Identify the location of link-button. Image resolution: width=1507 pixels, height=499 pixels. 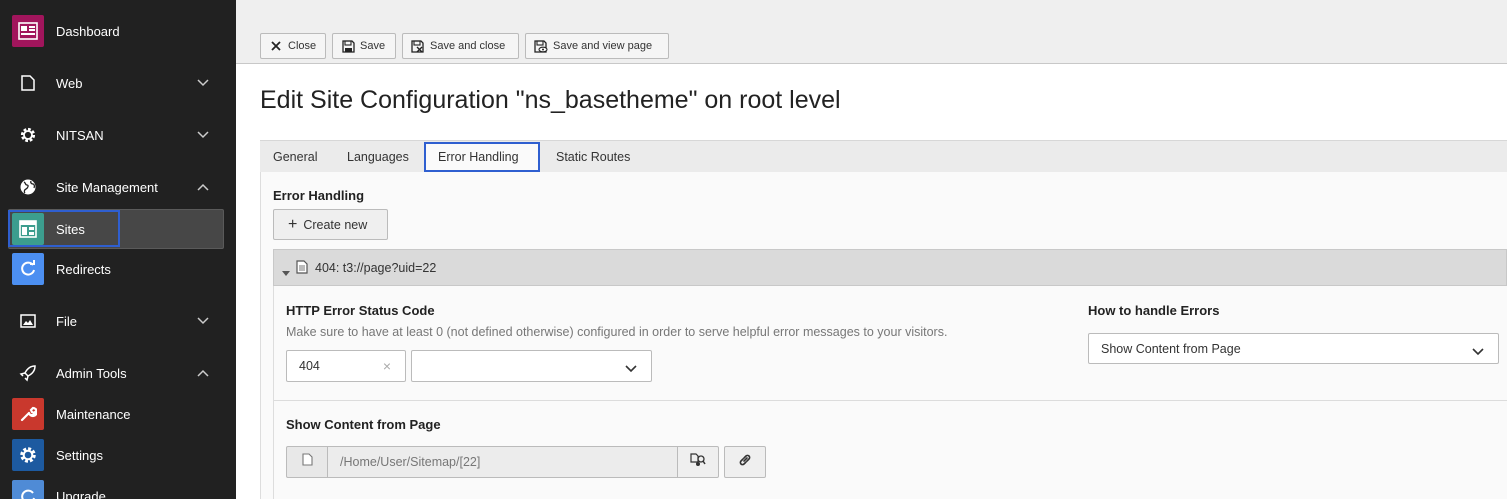
(745, 462).